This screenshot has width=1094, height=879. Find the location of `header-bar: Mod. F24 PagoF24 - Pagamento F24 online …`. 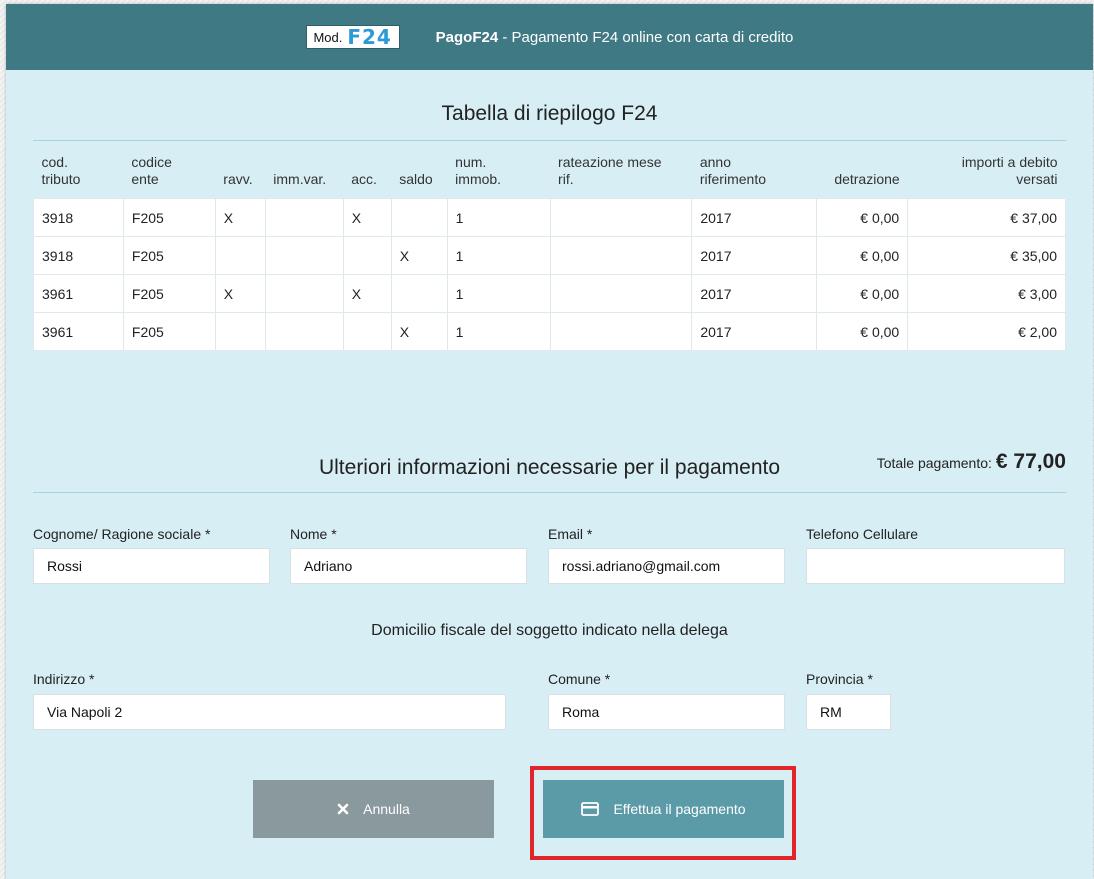

header-bar: Mod. F24 PagoF24 - Pagamento F24 online … is located at coordinates (549, 37).